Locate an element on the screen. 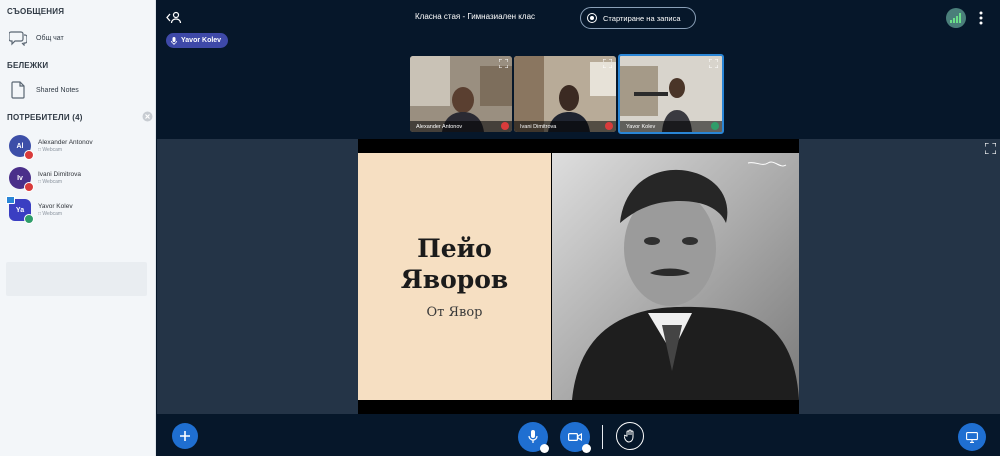  avatar: Al is located at coordinates (21, 147).